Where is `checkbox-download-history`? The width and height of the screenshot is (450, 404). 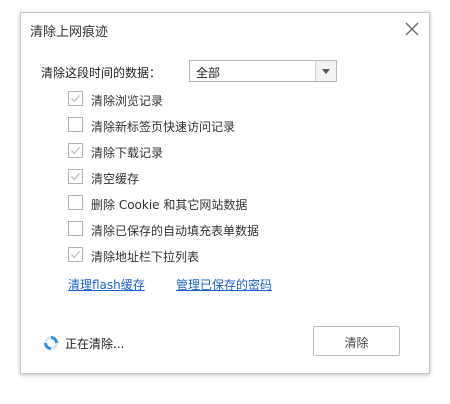 checkbox-download-history is located at coordinates (75, 150).